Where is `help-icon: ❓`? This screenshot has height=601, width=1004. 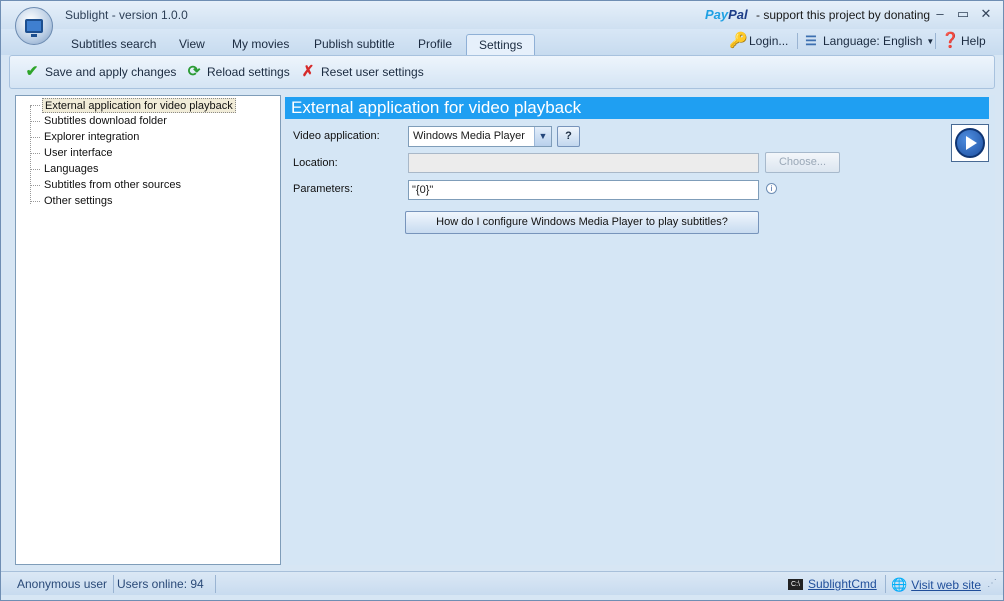
help-icon: ❓ is located at coordinates (950, 40).